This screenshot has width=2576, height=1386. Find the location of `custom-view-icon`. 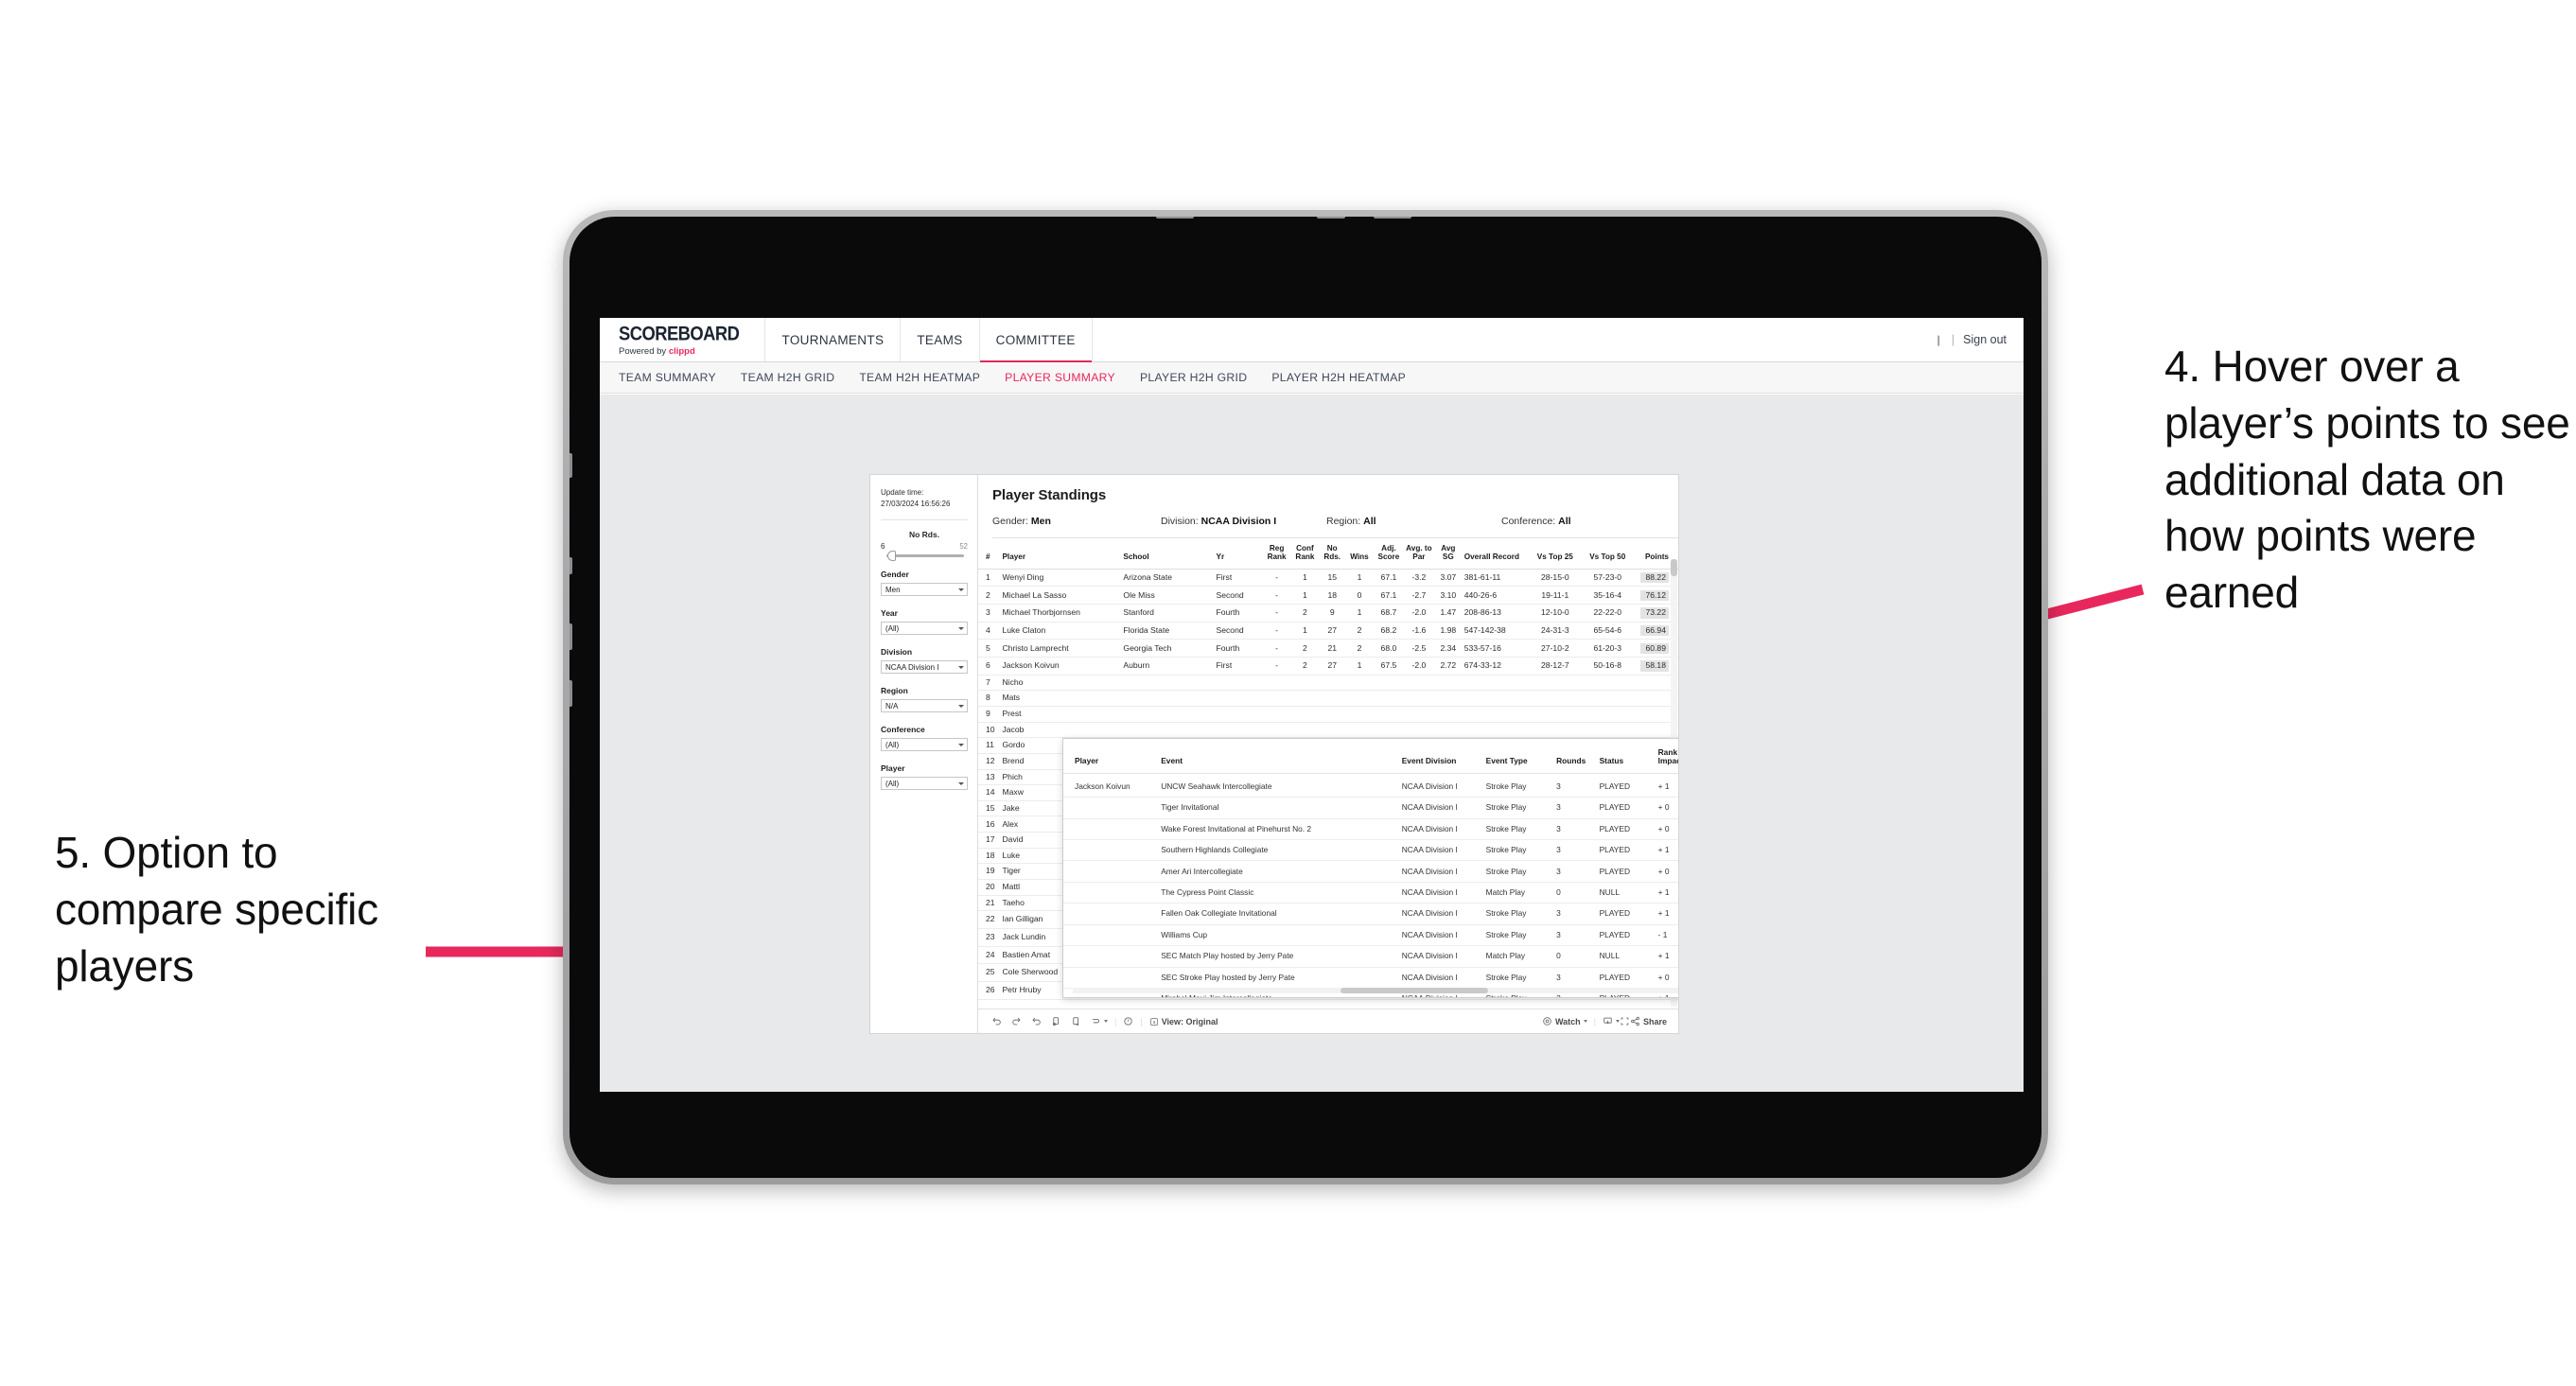

custom-view-icon is located at coordinates (1100, 1021).